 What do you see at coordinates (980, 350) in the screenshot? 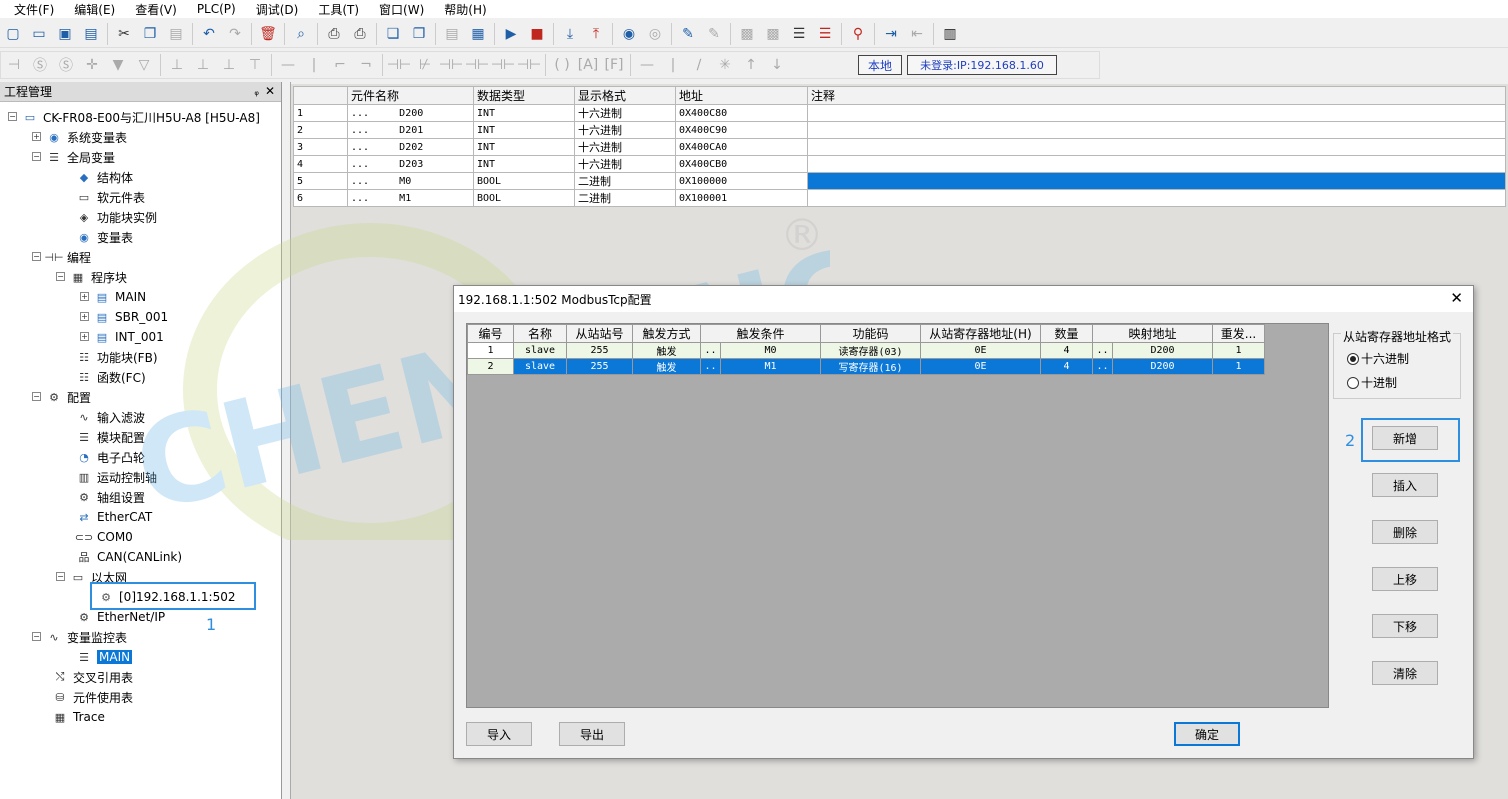
I see `cell-register: 0E` at bounding box center [980, 350].